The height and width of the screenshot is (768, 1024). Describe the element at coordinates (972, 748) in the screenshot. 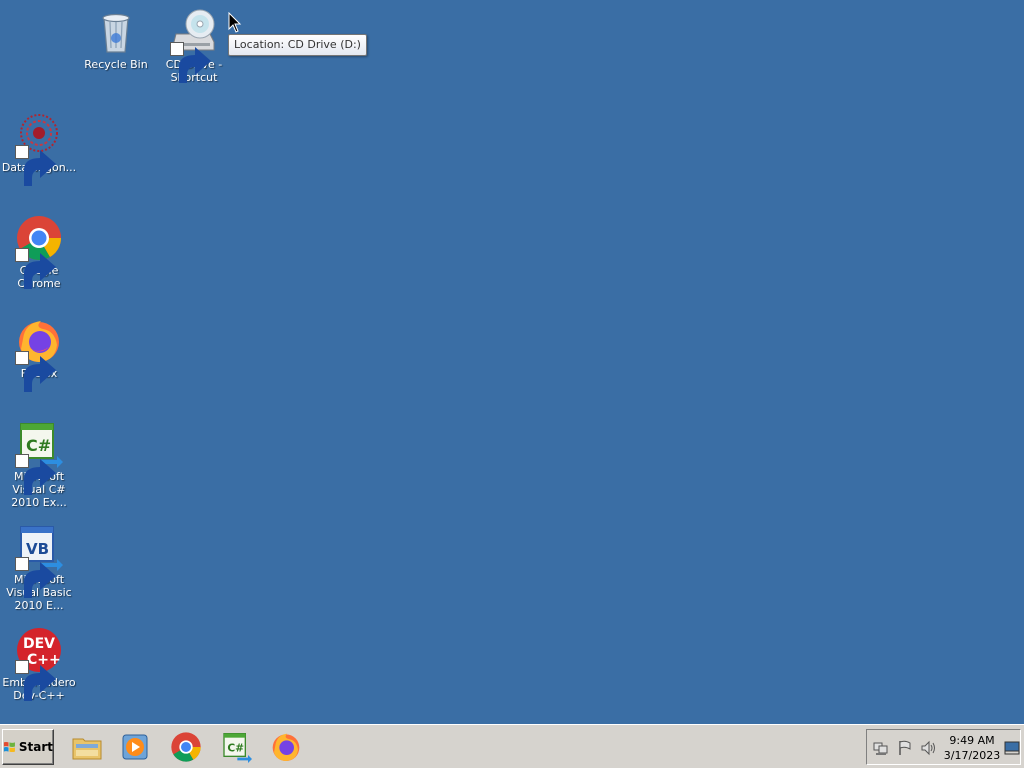

I see `clock: 9:49 AM 3/17/2023` at that location.